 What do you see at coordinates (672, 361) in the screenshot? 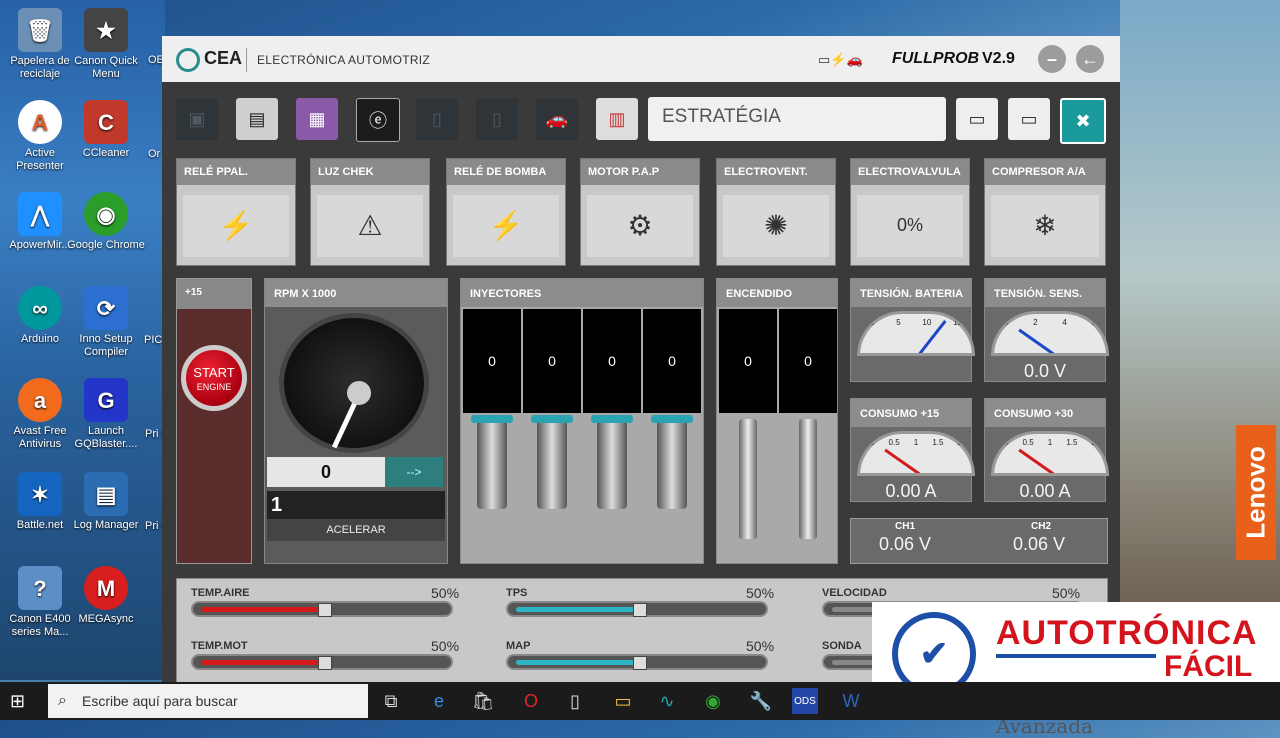
I see `injector-value-4: 0` at bounding box center [672, 361].